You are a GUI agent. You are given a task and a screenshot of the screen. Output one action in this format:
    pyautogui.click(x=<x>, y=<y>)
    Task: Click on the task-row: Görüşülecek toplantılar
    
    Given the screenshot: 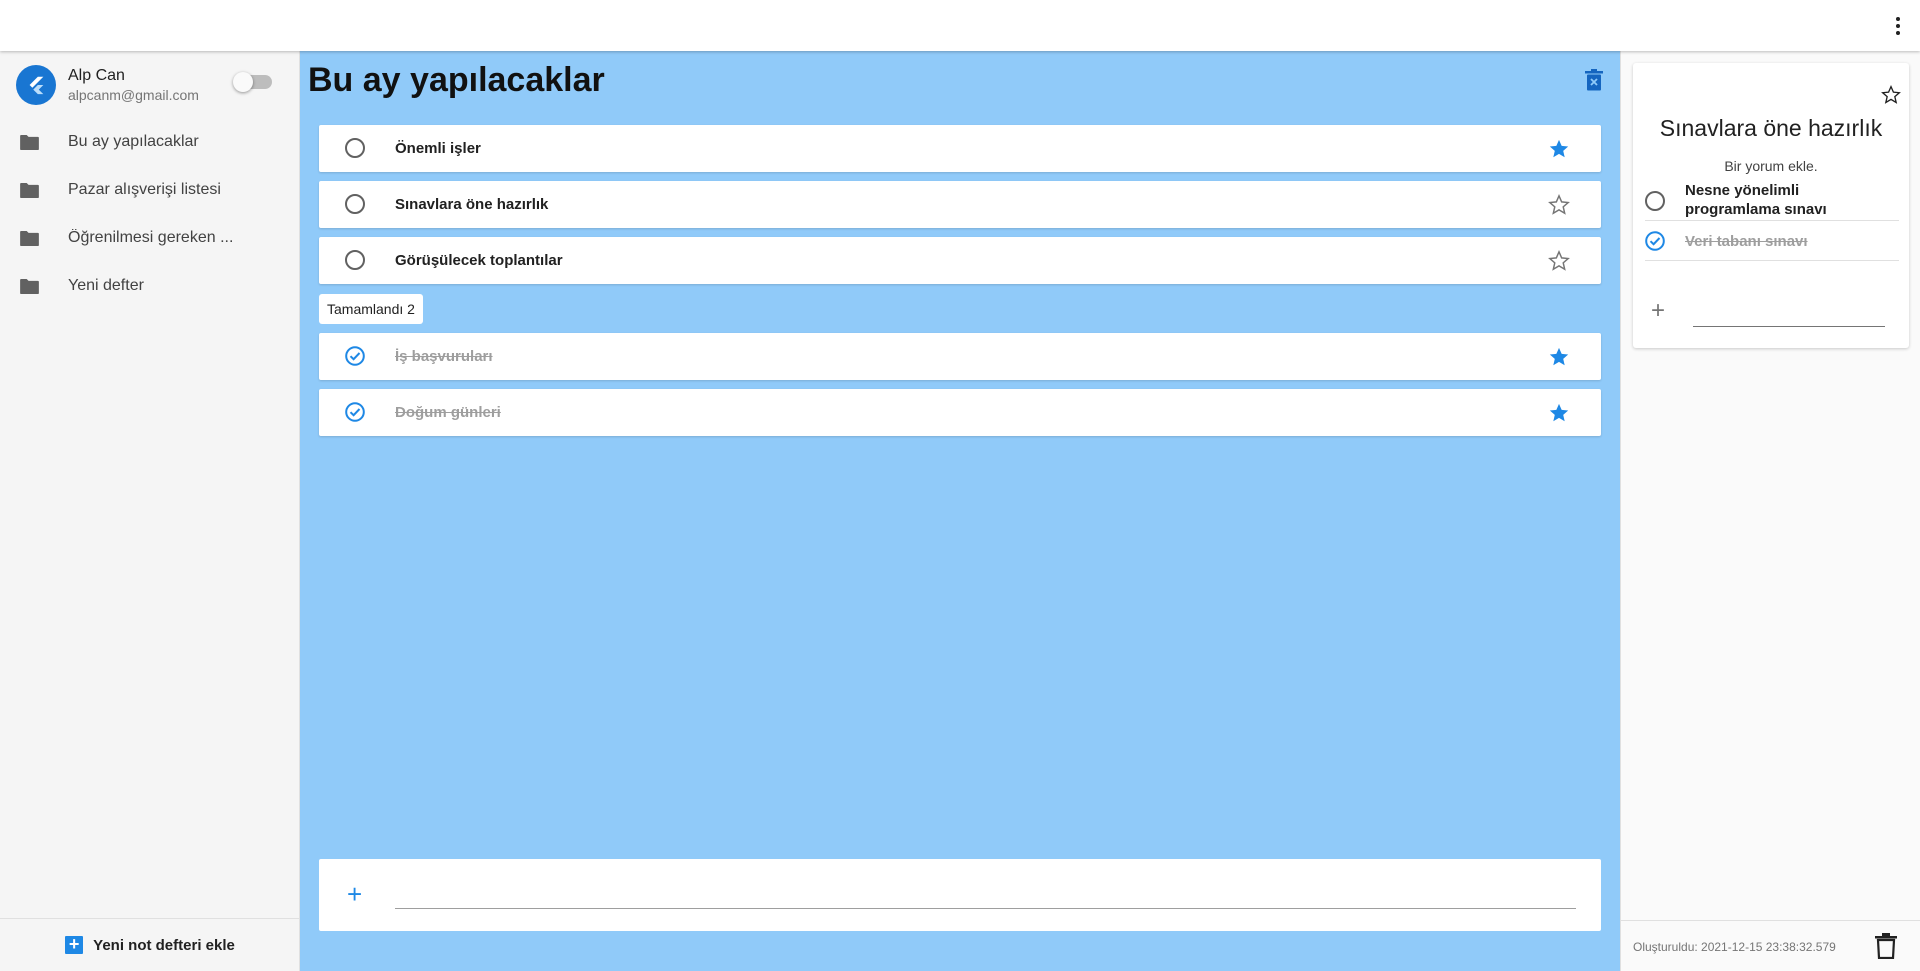 What is the action you would take?
    pyautogui.click(x=960, y=260)
    